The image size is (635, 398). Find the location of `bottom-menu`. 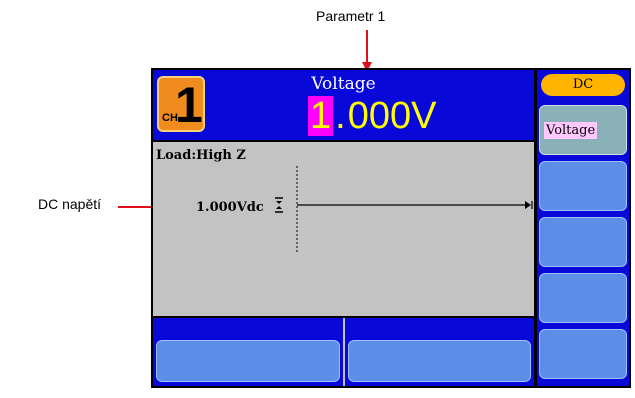

bottom-menu is located at coordinates (343, 352).